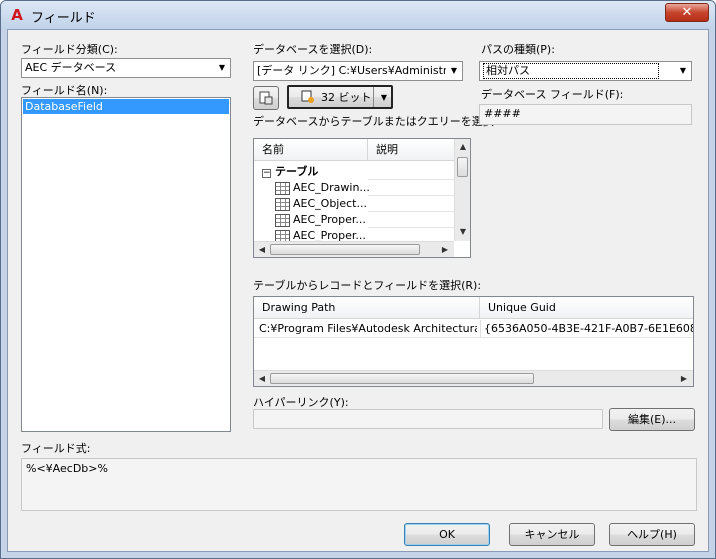  I want to click on bitness-value: 32 ビット, so click(346, 97).